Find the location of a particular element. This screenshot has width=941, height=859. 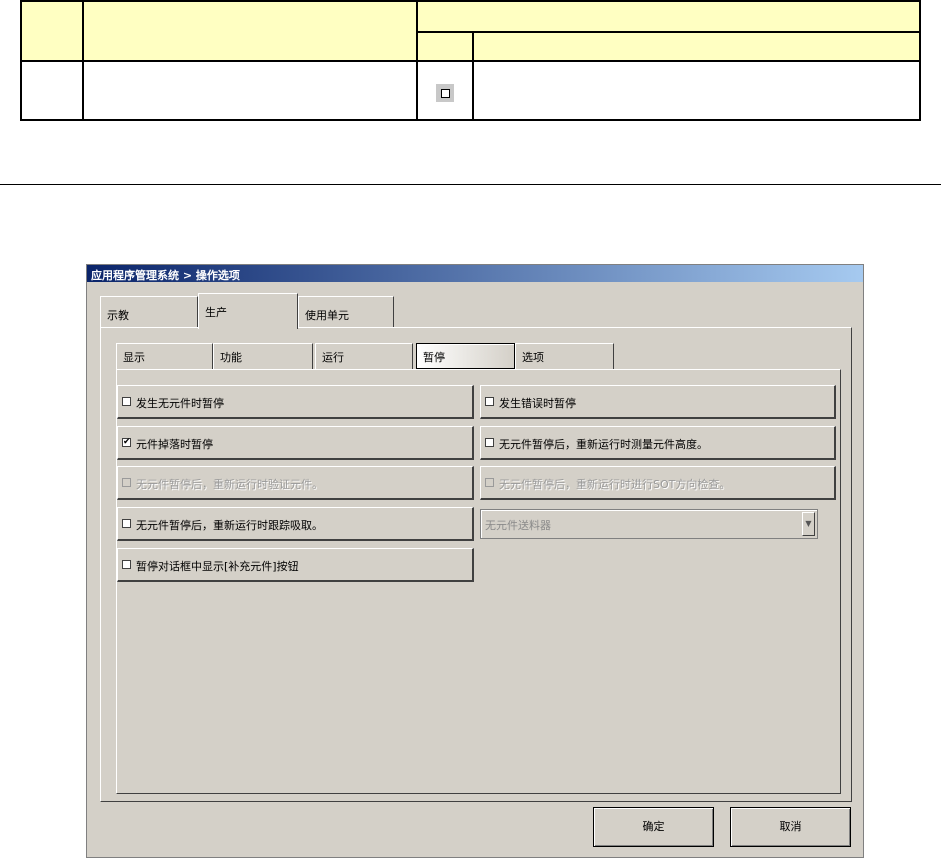

tab-production: 生产 is located at coordinates (248, 311).